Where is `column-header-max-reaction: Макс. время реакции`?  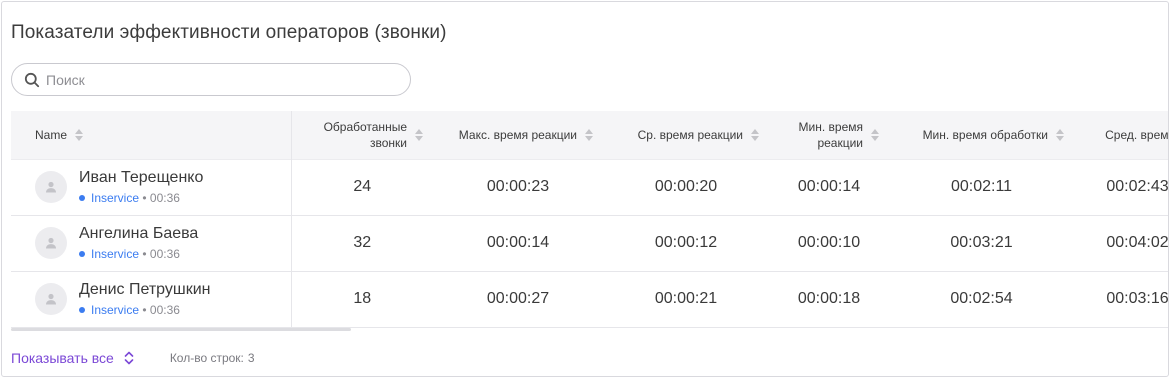
column-header-max-reaction: Макс. время реакции is located at coordinates (518, 135).